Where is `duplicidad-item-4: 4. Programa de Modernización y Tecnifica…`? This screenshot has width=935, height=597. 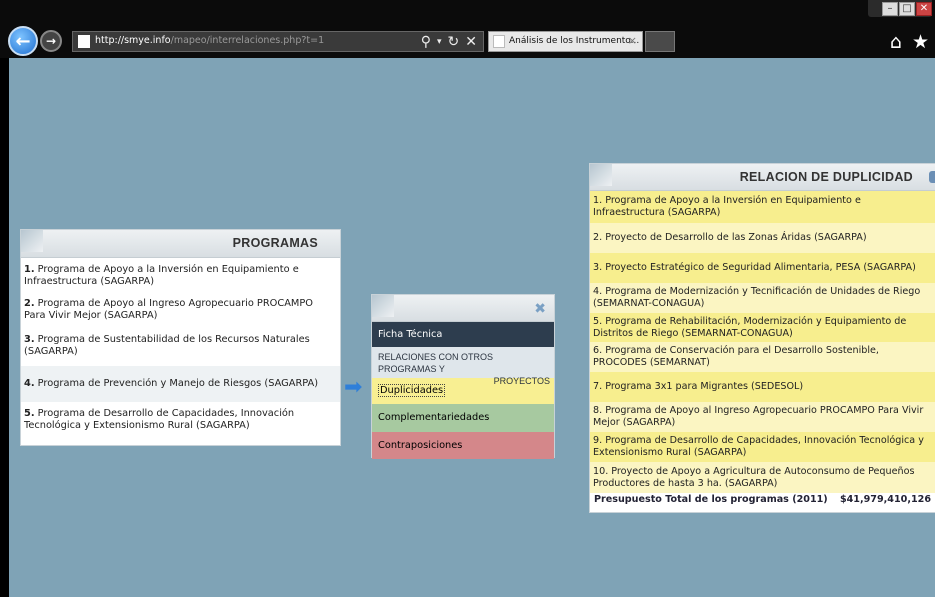
duplicidad-item-4: 4. Programa de Modernización y Tecnifica… is located at coordinates (762, 298).